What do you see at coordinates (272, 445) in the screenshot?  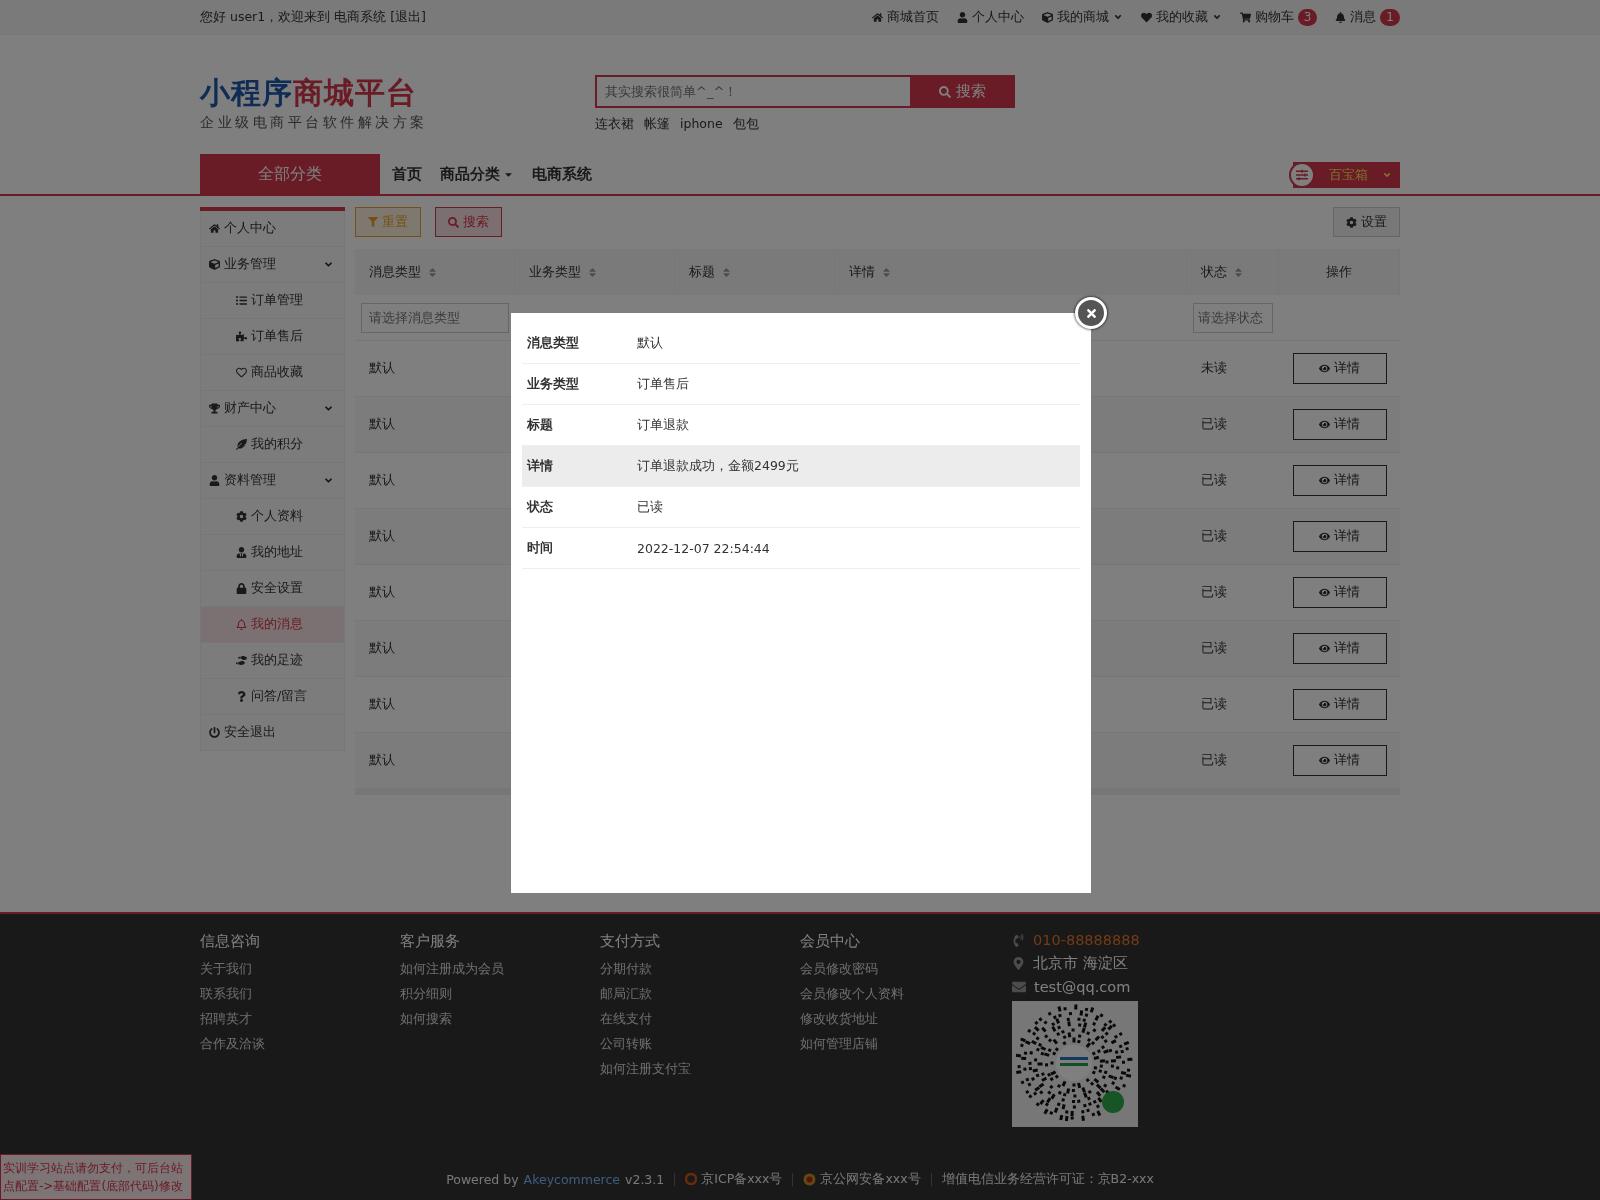 I see `sidebar-item: 我的积分` at bounding box center [272, 445].